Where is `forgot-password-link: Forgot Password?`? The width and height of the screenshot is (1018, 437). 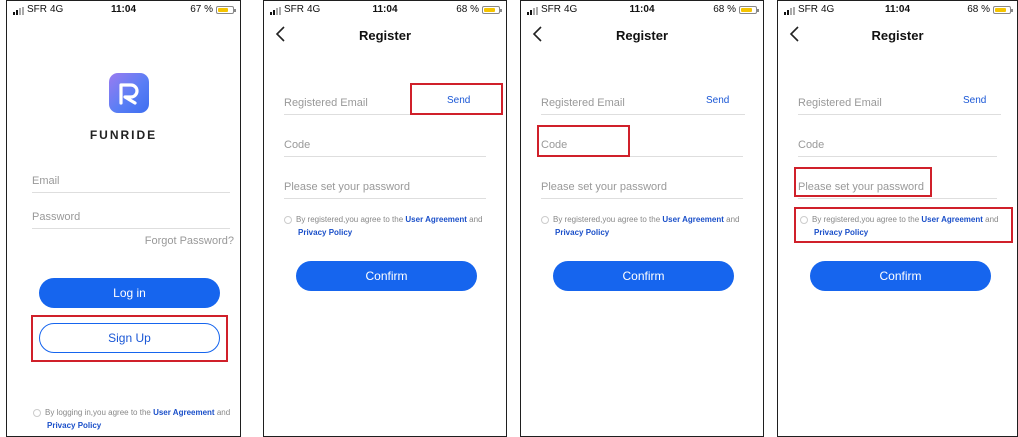 forgot-password-link: Forgot Password? is located at coordinates (189, 241).